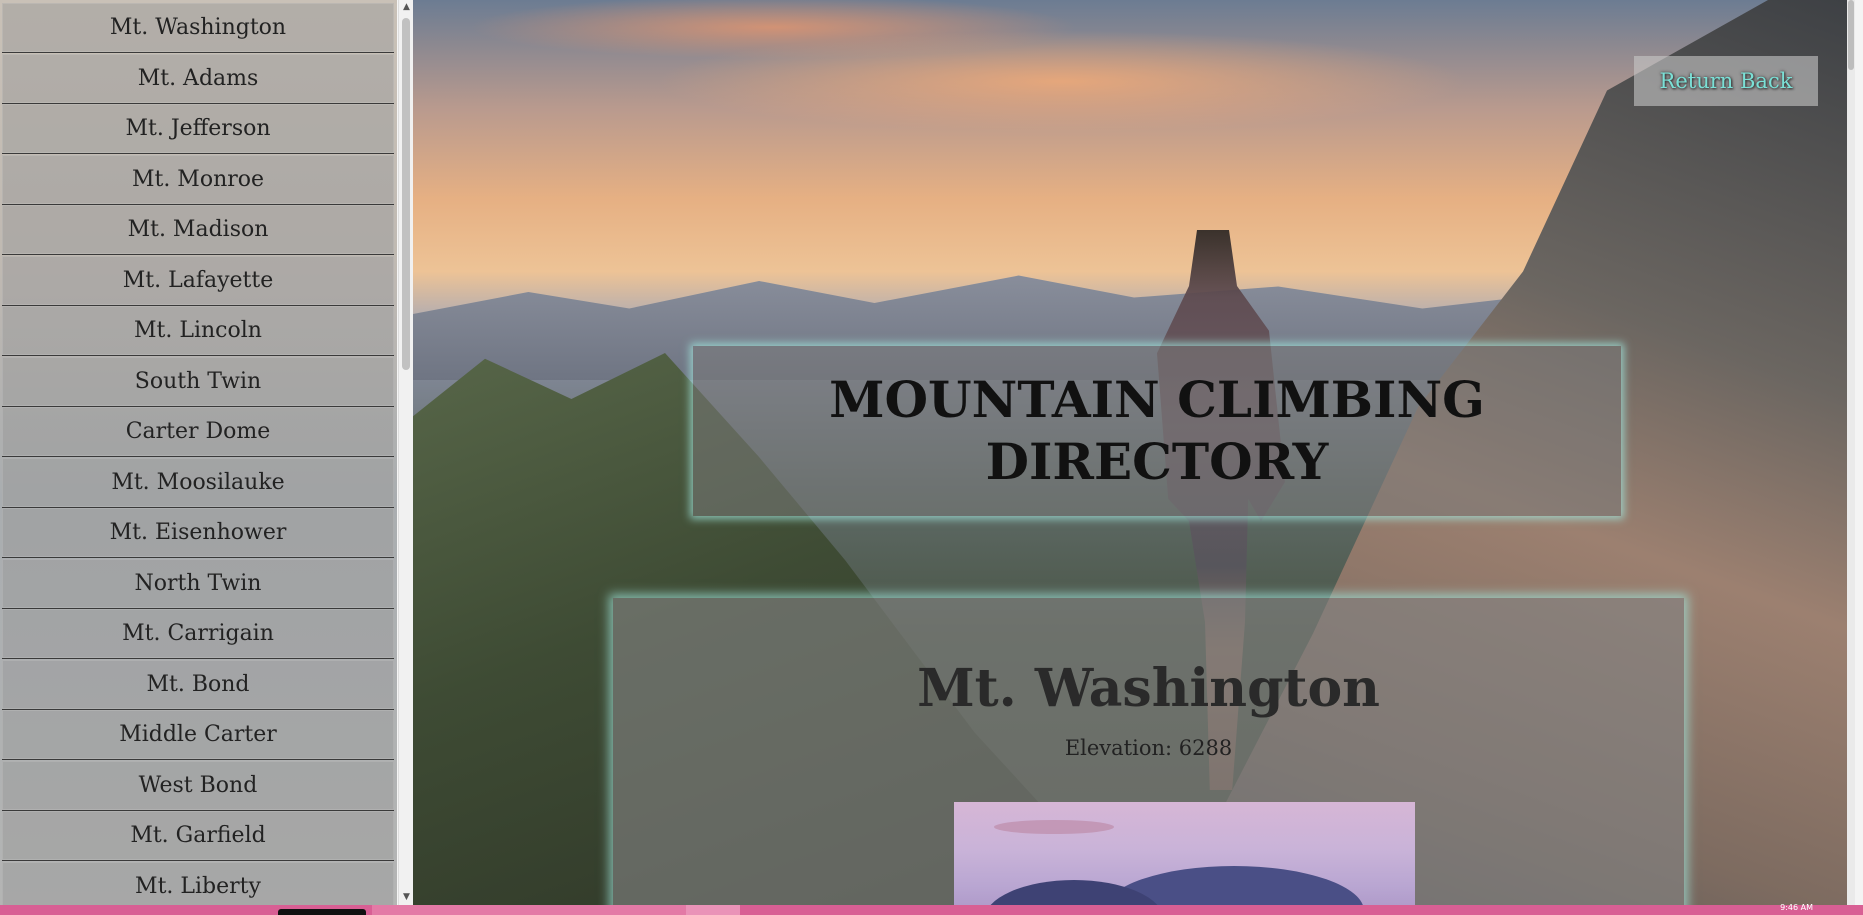 This screenshot has width=1863, height=915. What do you see at coordinates (198, 331) in the screenshot?
I see `sidebar-item-mt-lincoln: Mt. Lincoln` at bounding box center [198, 331].